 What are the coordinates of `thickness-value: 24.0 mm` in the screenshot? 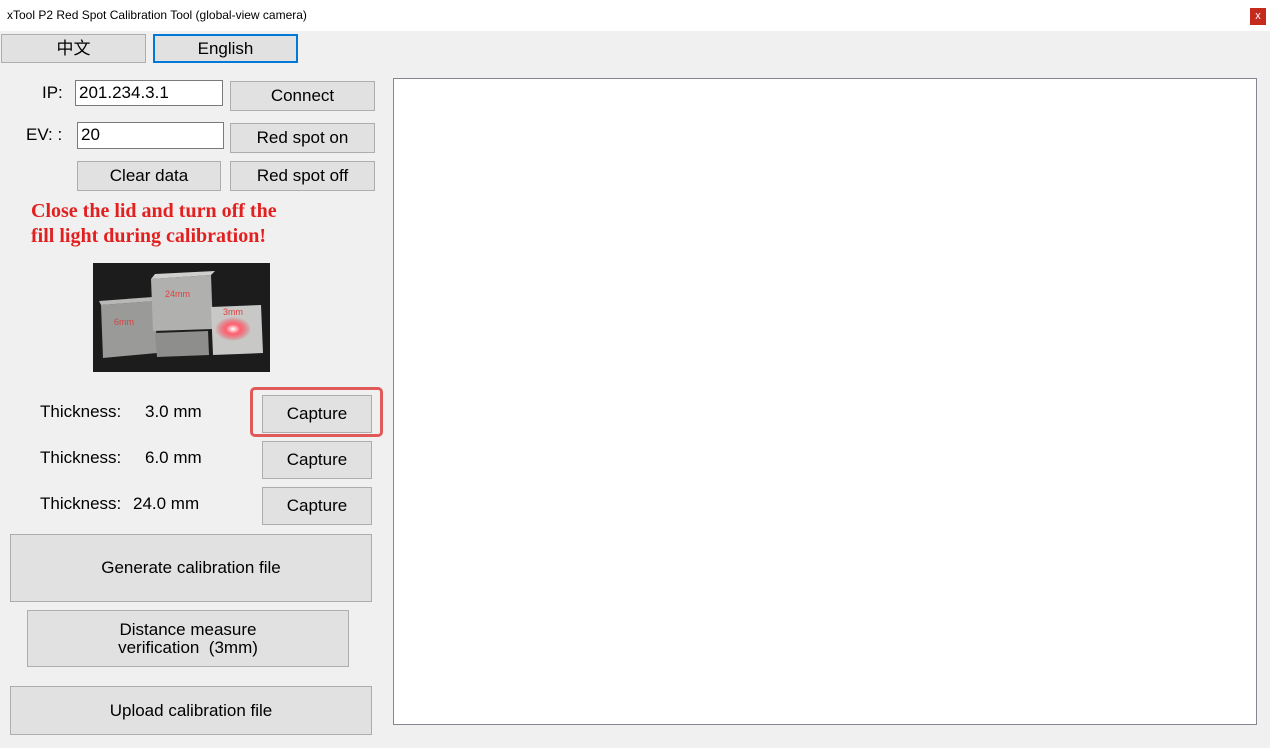 It's located at (166, 503).